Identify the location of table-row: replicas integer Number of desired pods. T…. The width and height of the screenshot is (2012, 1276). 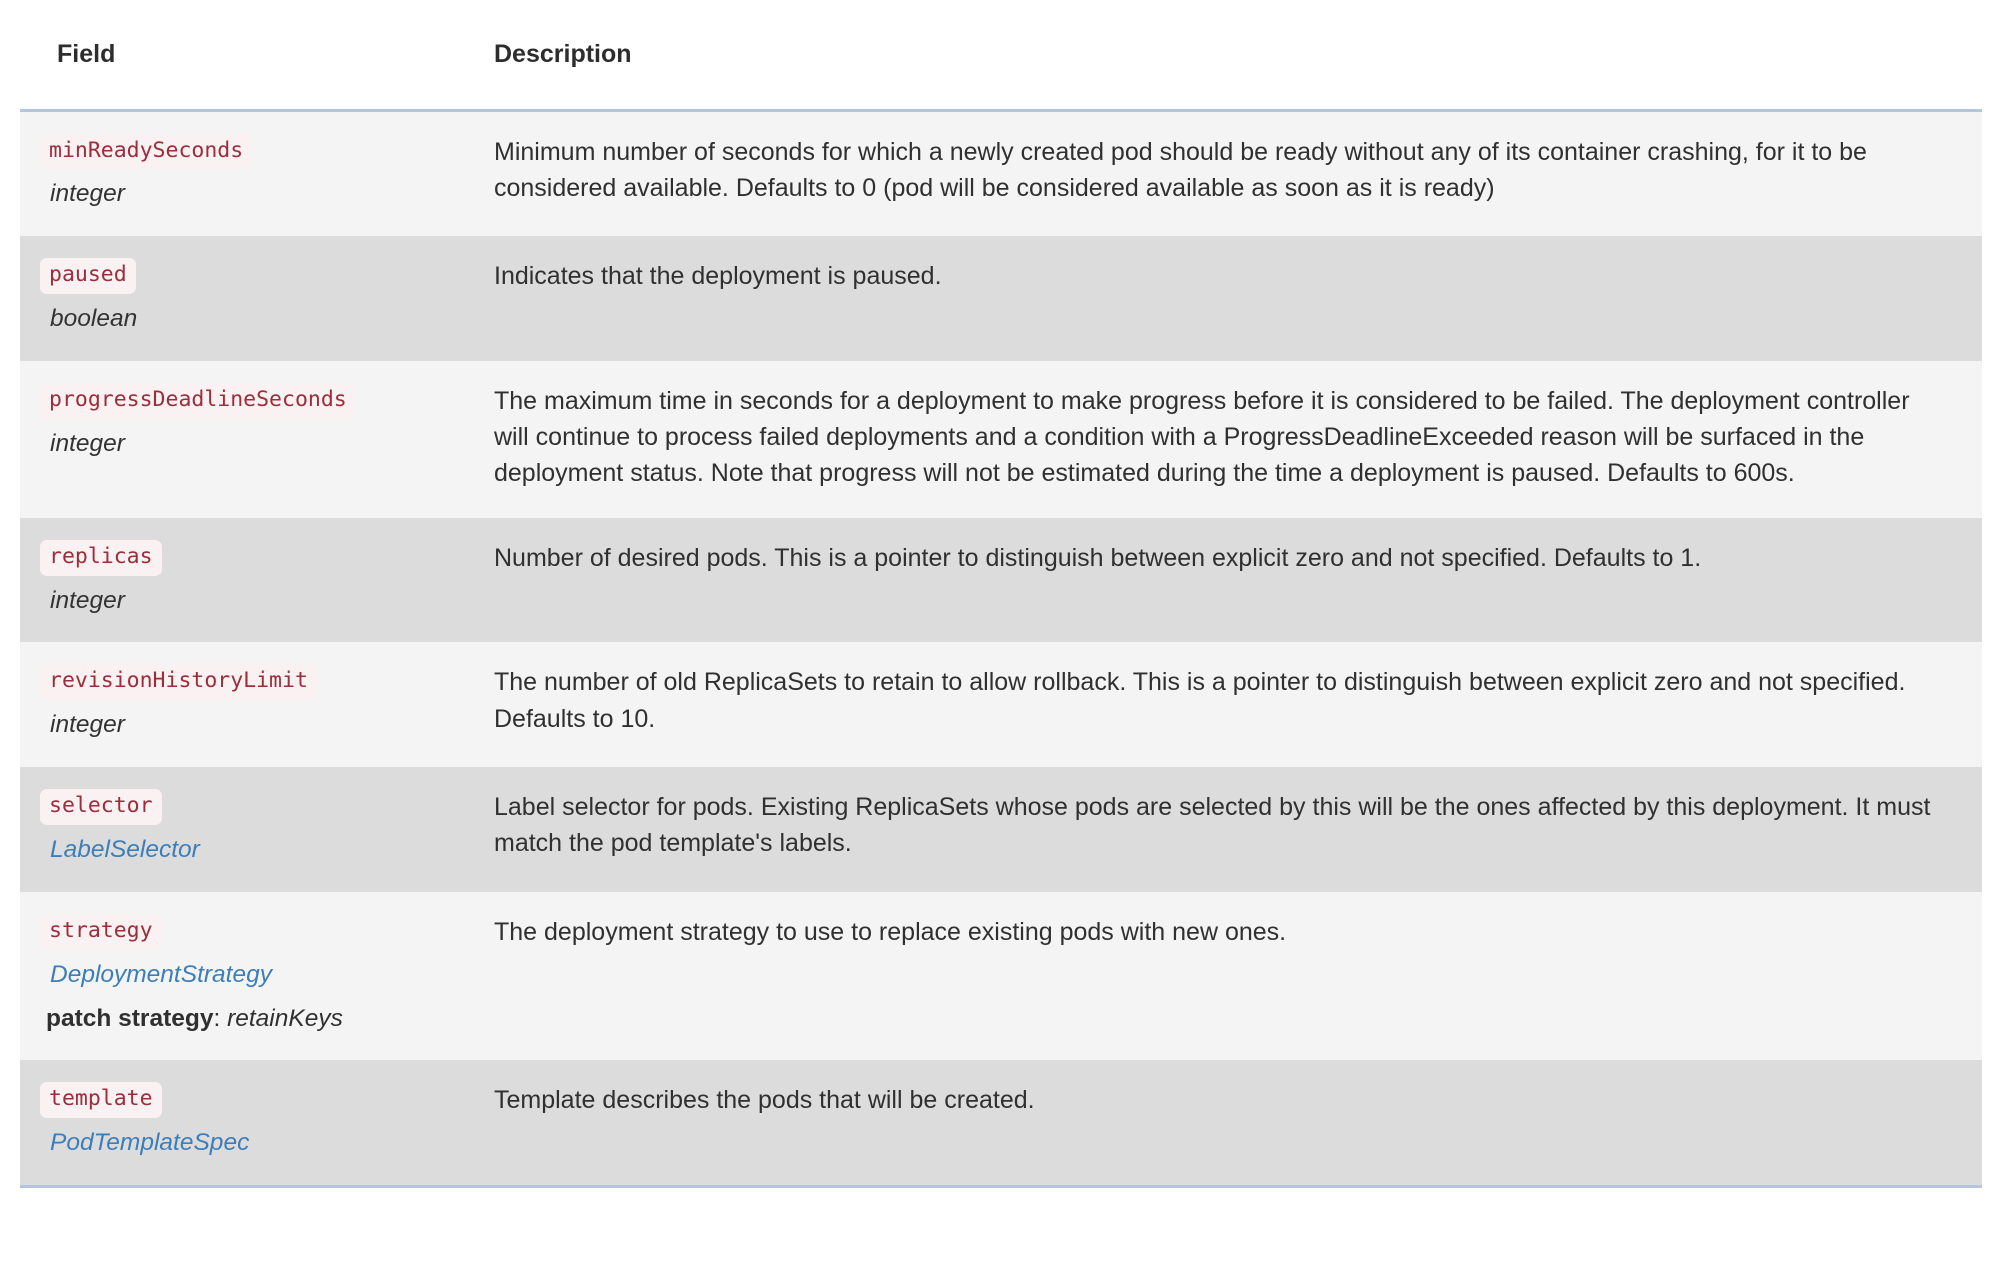
(1001, 580).